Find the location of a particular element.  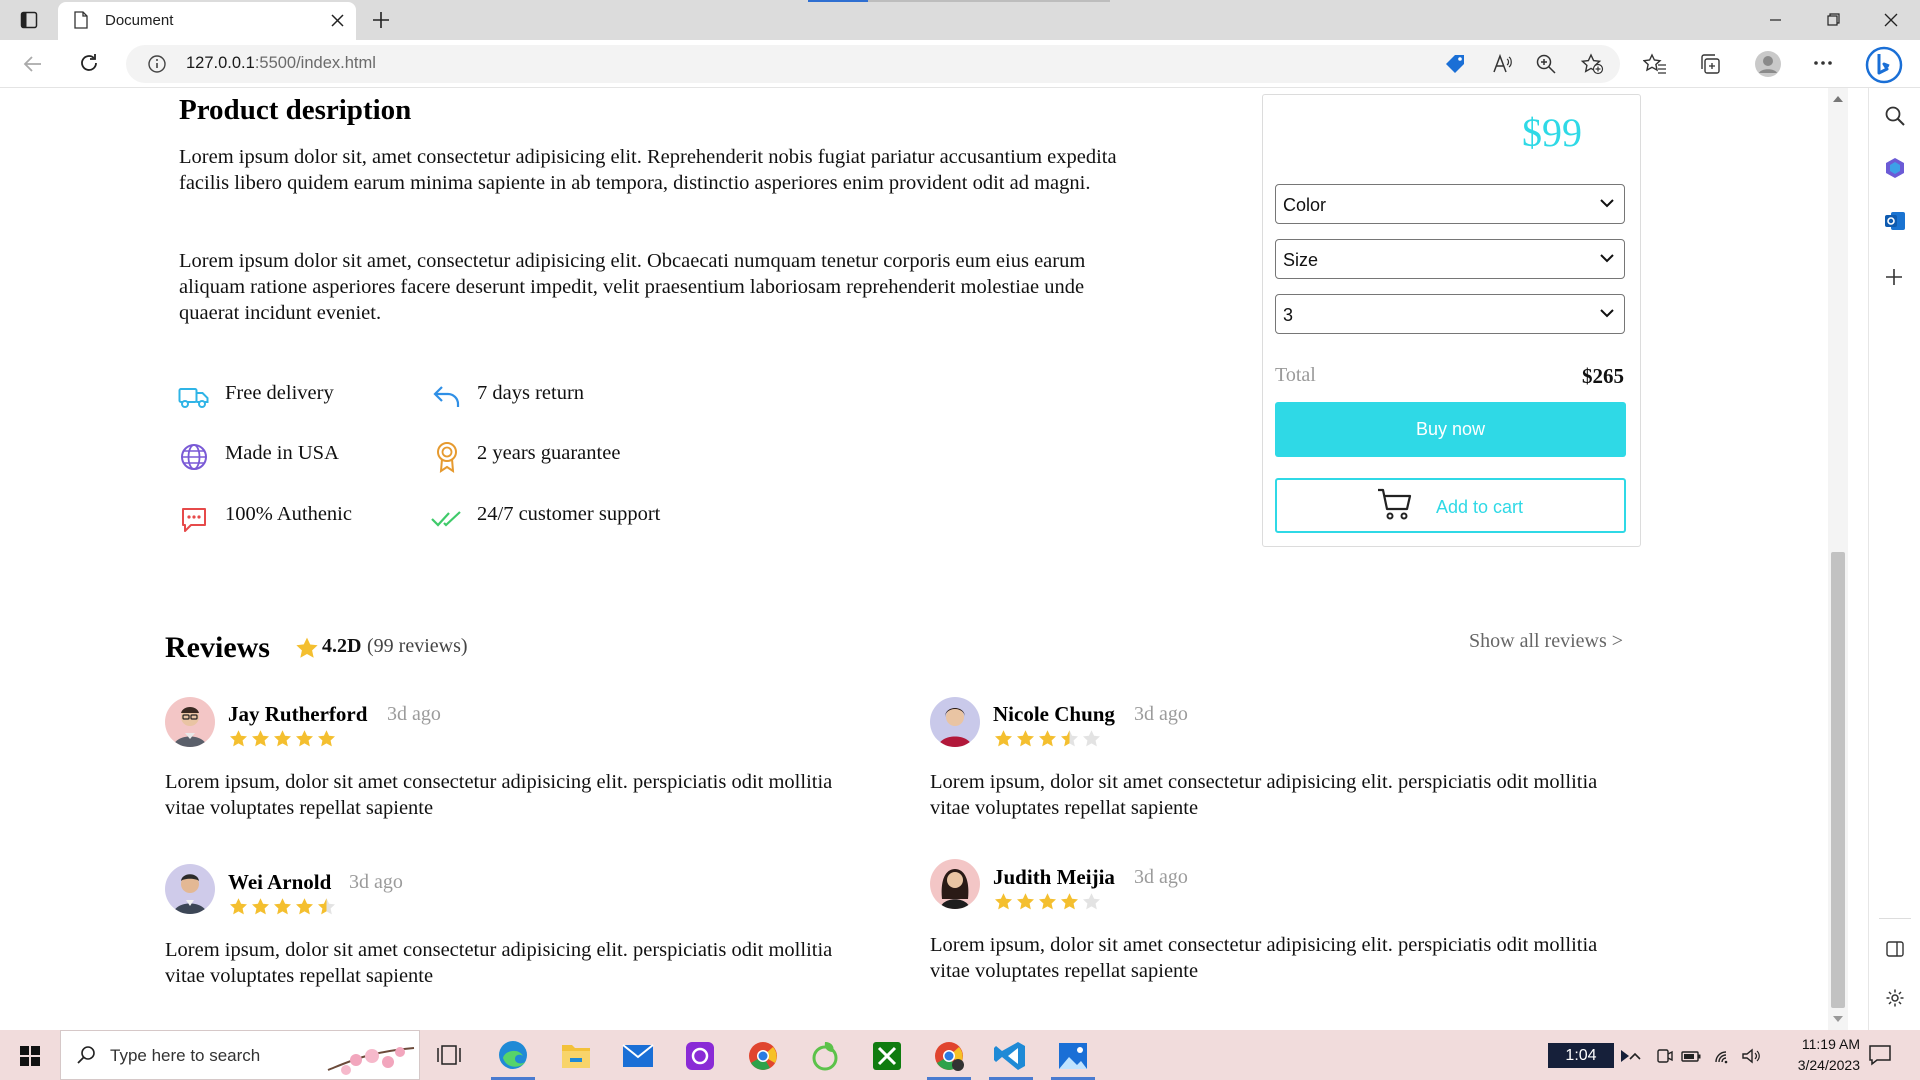

url-text: 127.0.0.1:5500/index.html is located at coordinates (281, 63).